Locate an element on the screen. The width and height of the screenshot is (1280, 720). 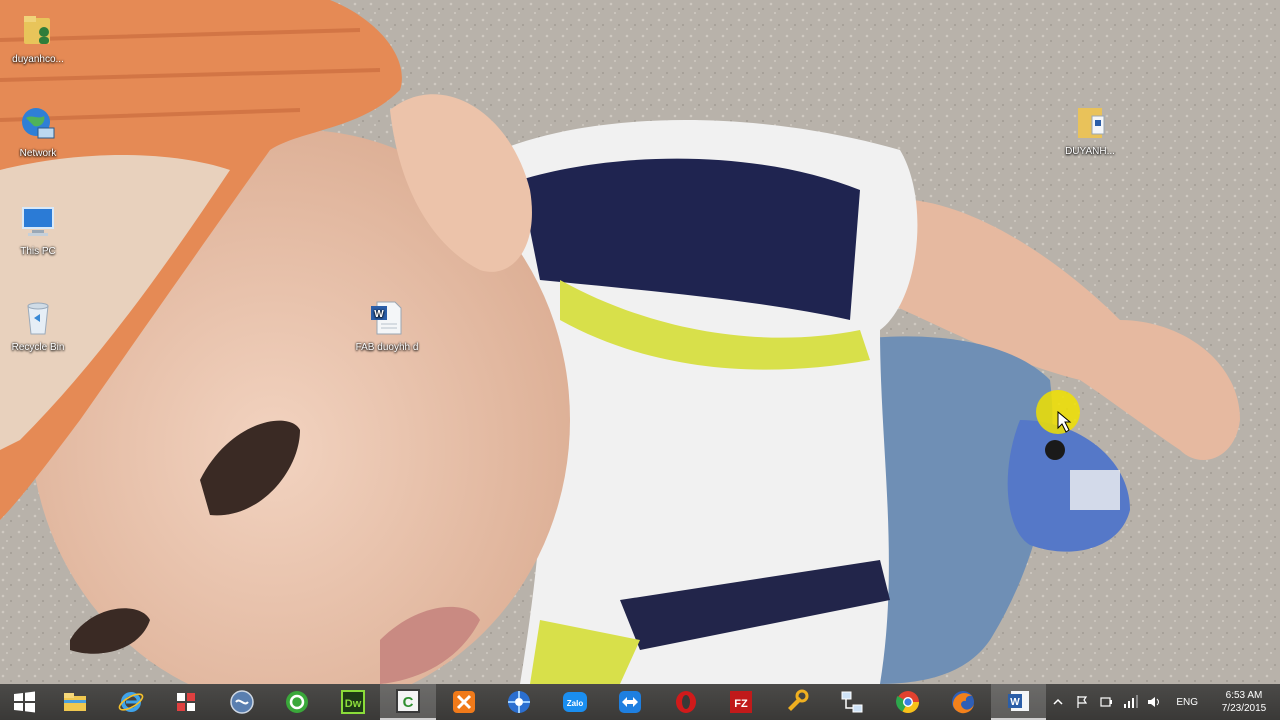
taskbar-network-app is located at coordinates (851, 702).